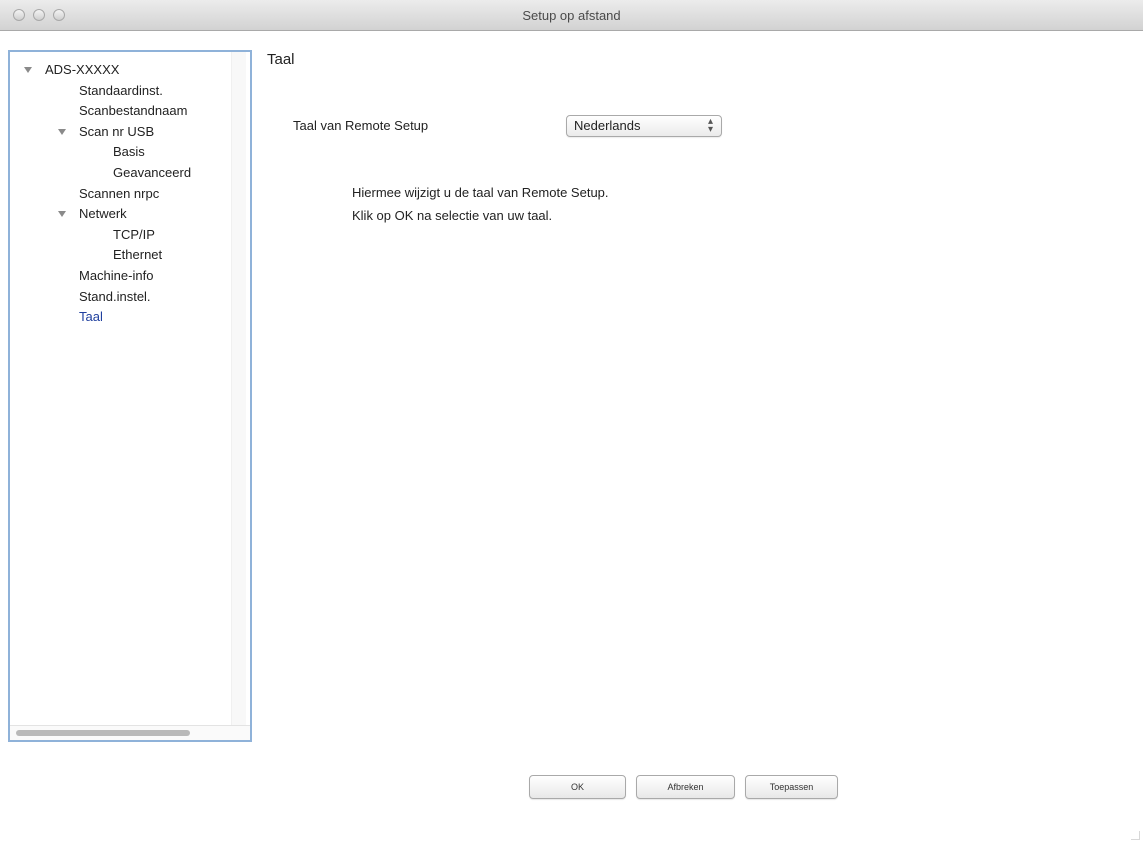 The height and width of the screenshot is (843, 1143). Describe the element at coordinates (644, 126) in the screenshot. I see `language-select: Nederlands ▴ ▾` at that location.